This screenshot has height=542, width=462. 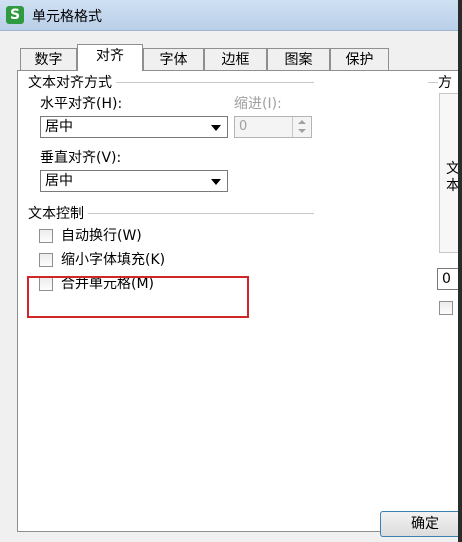 What do you see at coordinates (138, 297) in the screenshot?
I see `merge-cells-highlight` at bounding box center [138, 297].